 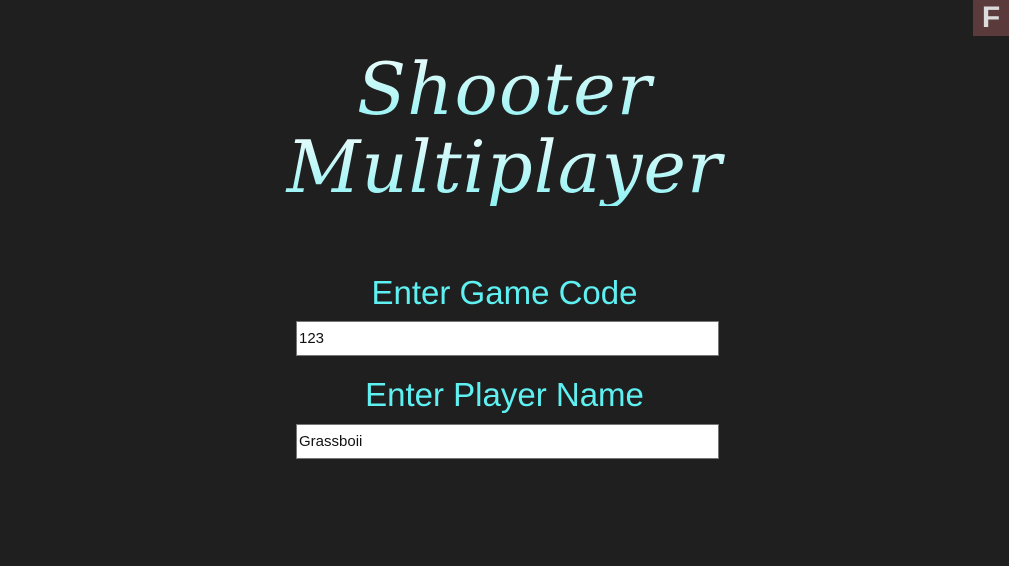 I want to click on player-name-label: Enter Player Name, so click(x=504, y=394).